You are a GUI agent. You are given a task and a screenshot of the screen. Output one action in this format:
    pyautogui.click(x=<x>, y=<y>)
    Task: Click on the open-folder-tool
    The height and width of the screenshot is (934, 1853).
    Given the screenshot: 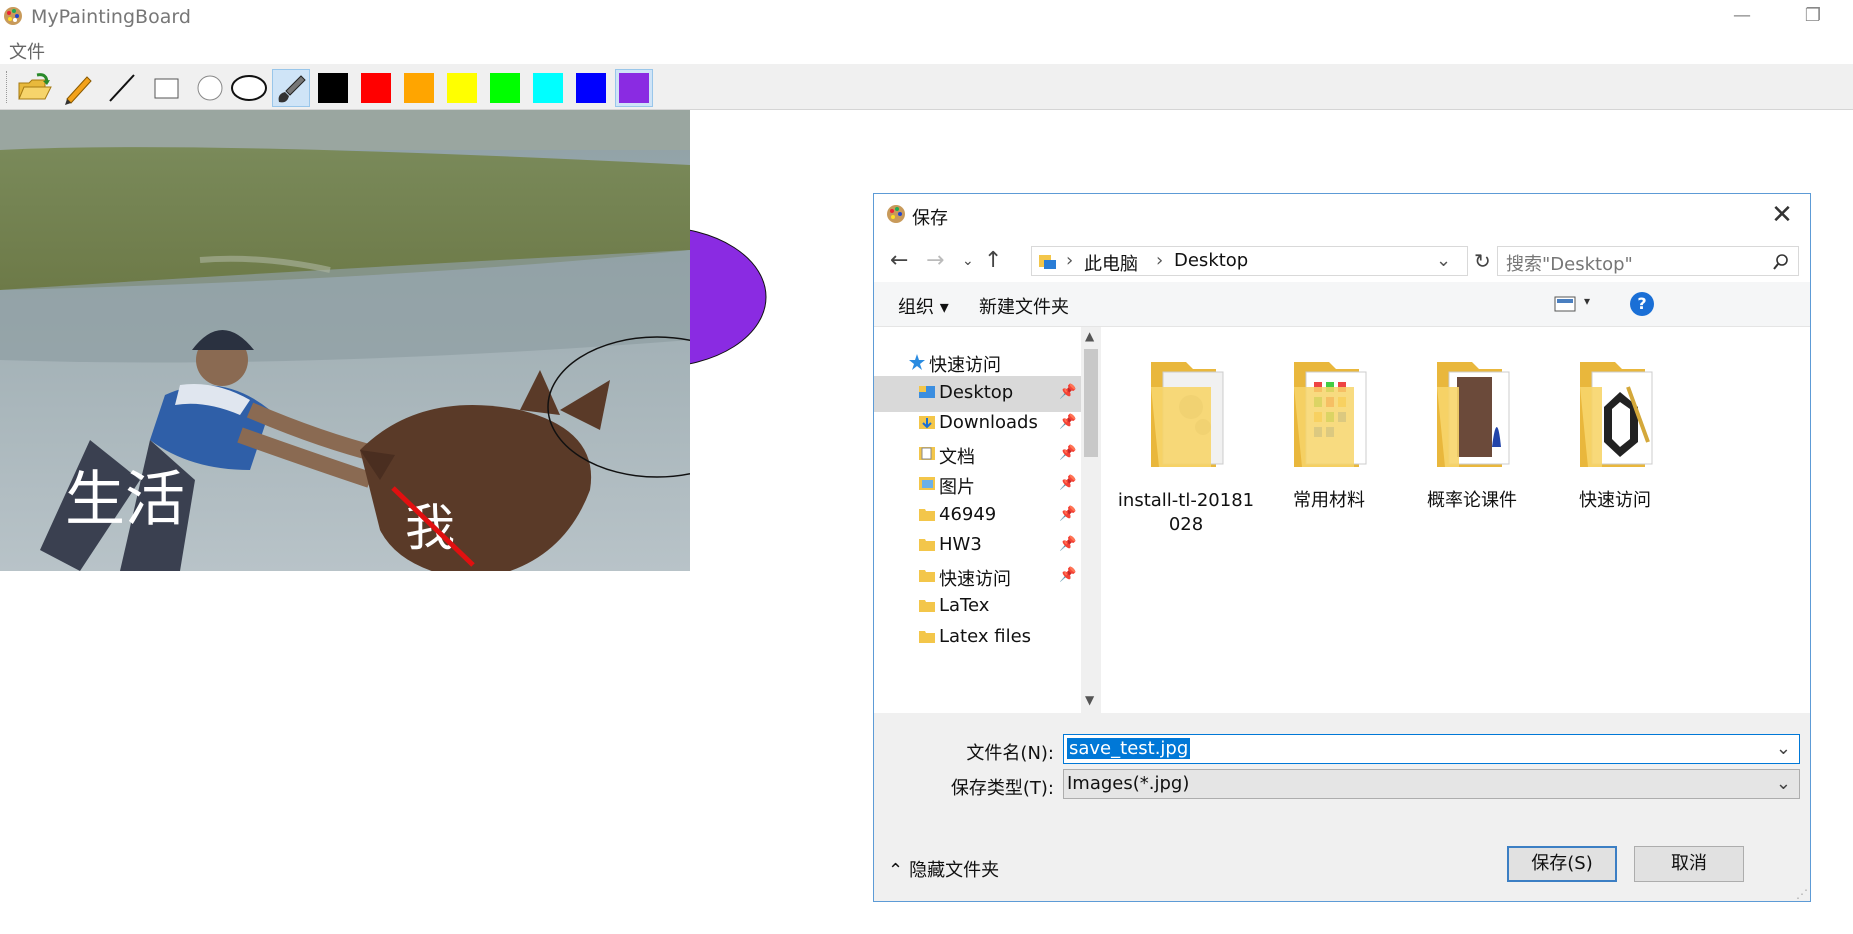 What is the action you would take?
    pyautogui.click(x=34, y=88)
    